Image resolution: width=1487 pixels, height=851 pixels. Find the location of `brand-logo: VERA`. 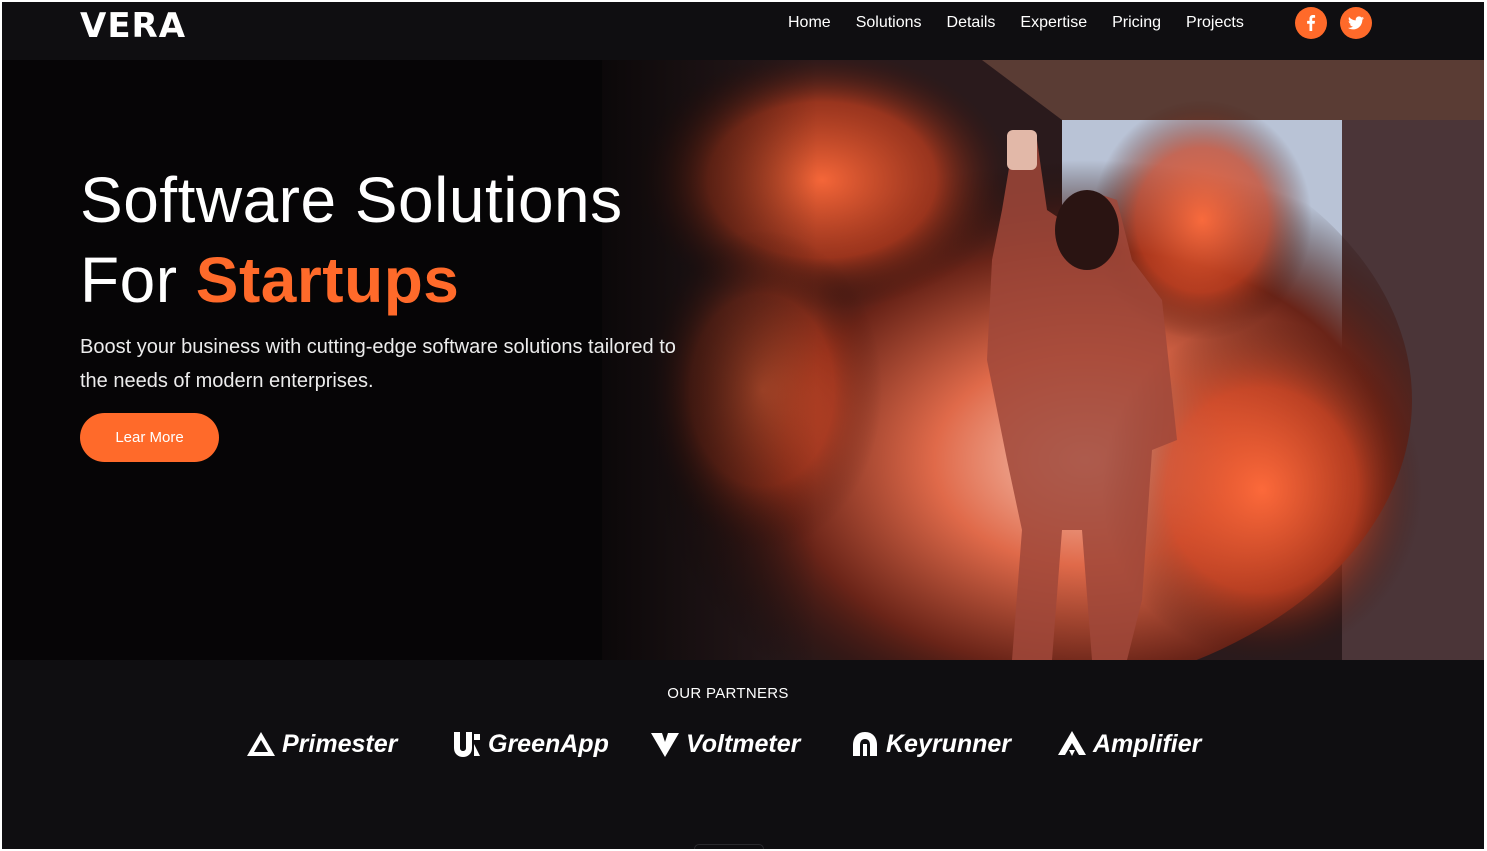

brand-logo: VERA is located at coordinates (133, 26).